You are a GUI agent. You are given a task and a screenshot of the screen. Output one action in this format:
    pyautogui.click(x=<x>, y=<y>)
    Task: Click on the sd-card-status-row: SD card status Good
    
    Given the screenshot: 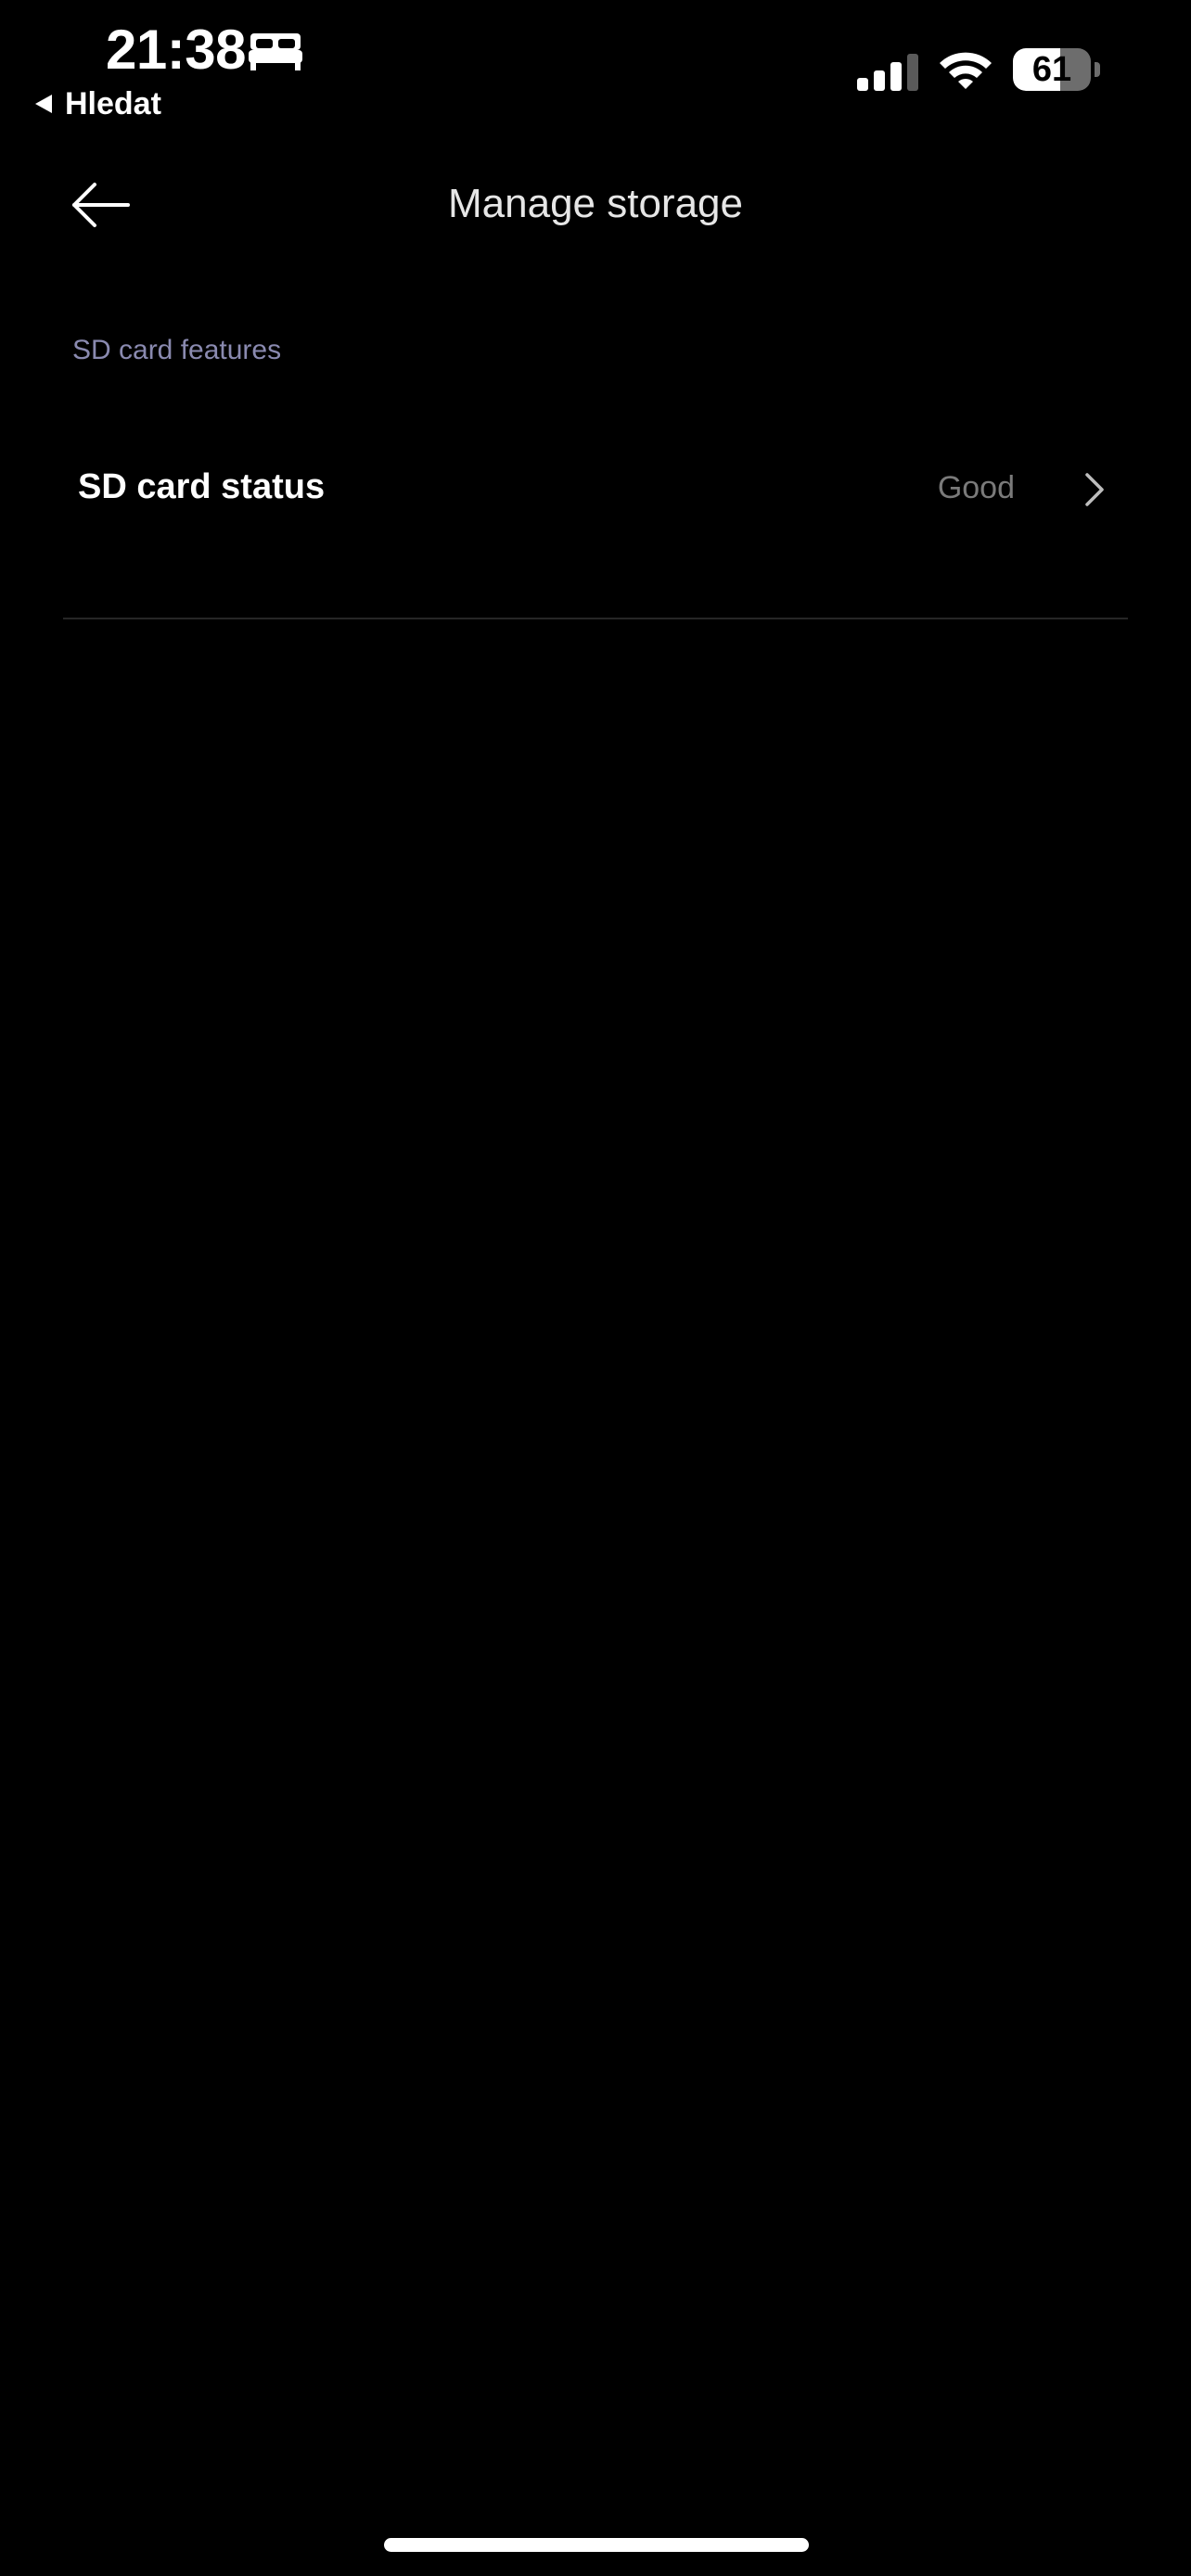 What is the action you would take?
    pyautogui.click(x=595, y=492)
    